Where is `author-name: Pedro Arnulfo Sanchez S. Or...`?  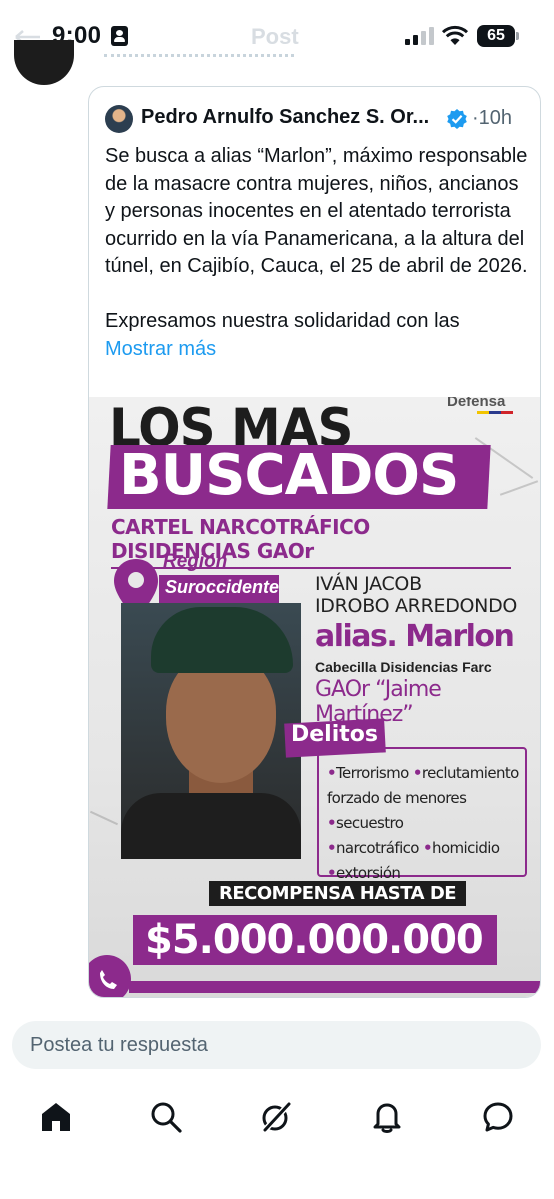 author-name: Pedro Arnulfo Sanchez S. Or... is located at coordinates (285, 117).